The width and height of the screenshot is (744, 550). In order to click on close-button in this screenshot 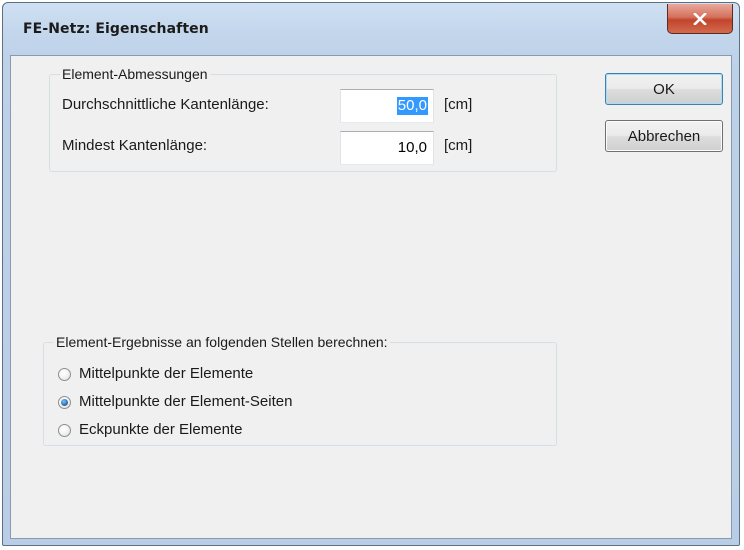, I will do `click(700, 19)`.